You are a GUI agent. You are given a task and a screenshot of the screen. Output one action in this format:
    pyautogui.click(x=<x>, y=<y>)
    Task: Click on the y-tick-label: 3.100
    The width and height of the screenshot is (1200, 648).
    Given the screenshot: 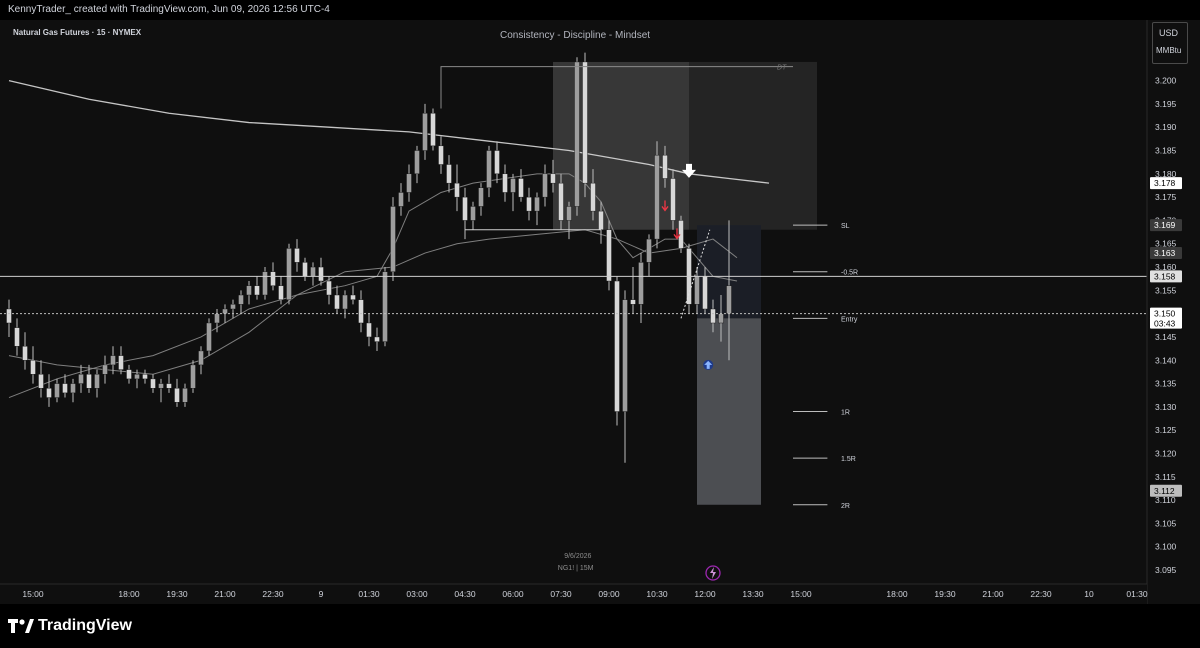 What is the action you would take?
    pyautogui.click(x=1166, y=547)
    